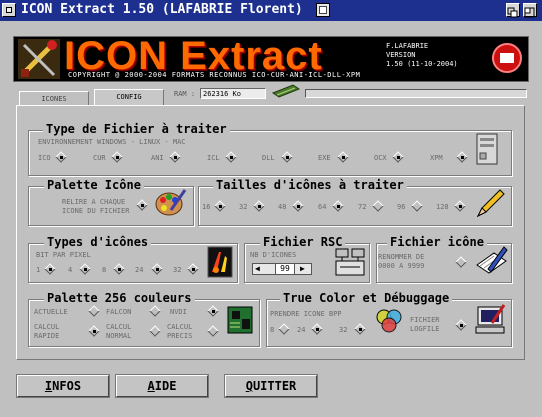 Image resolution: width=542 pixels, height=417 pixels. What do you see at coordinates (175, 157) in the screenshot?
I see `radio-ani` at bounding box center [175, 157].